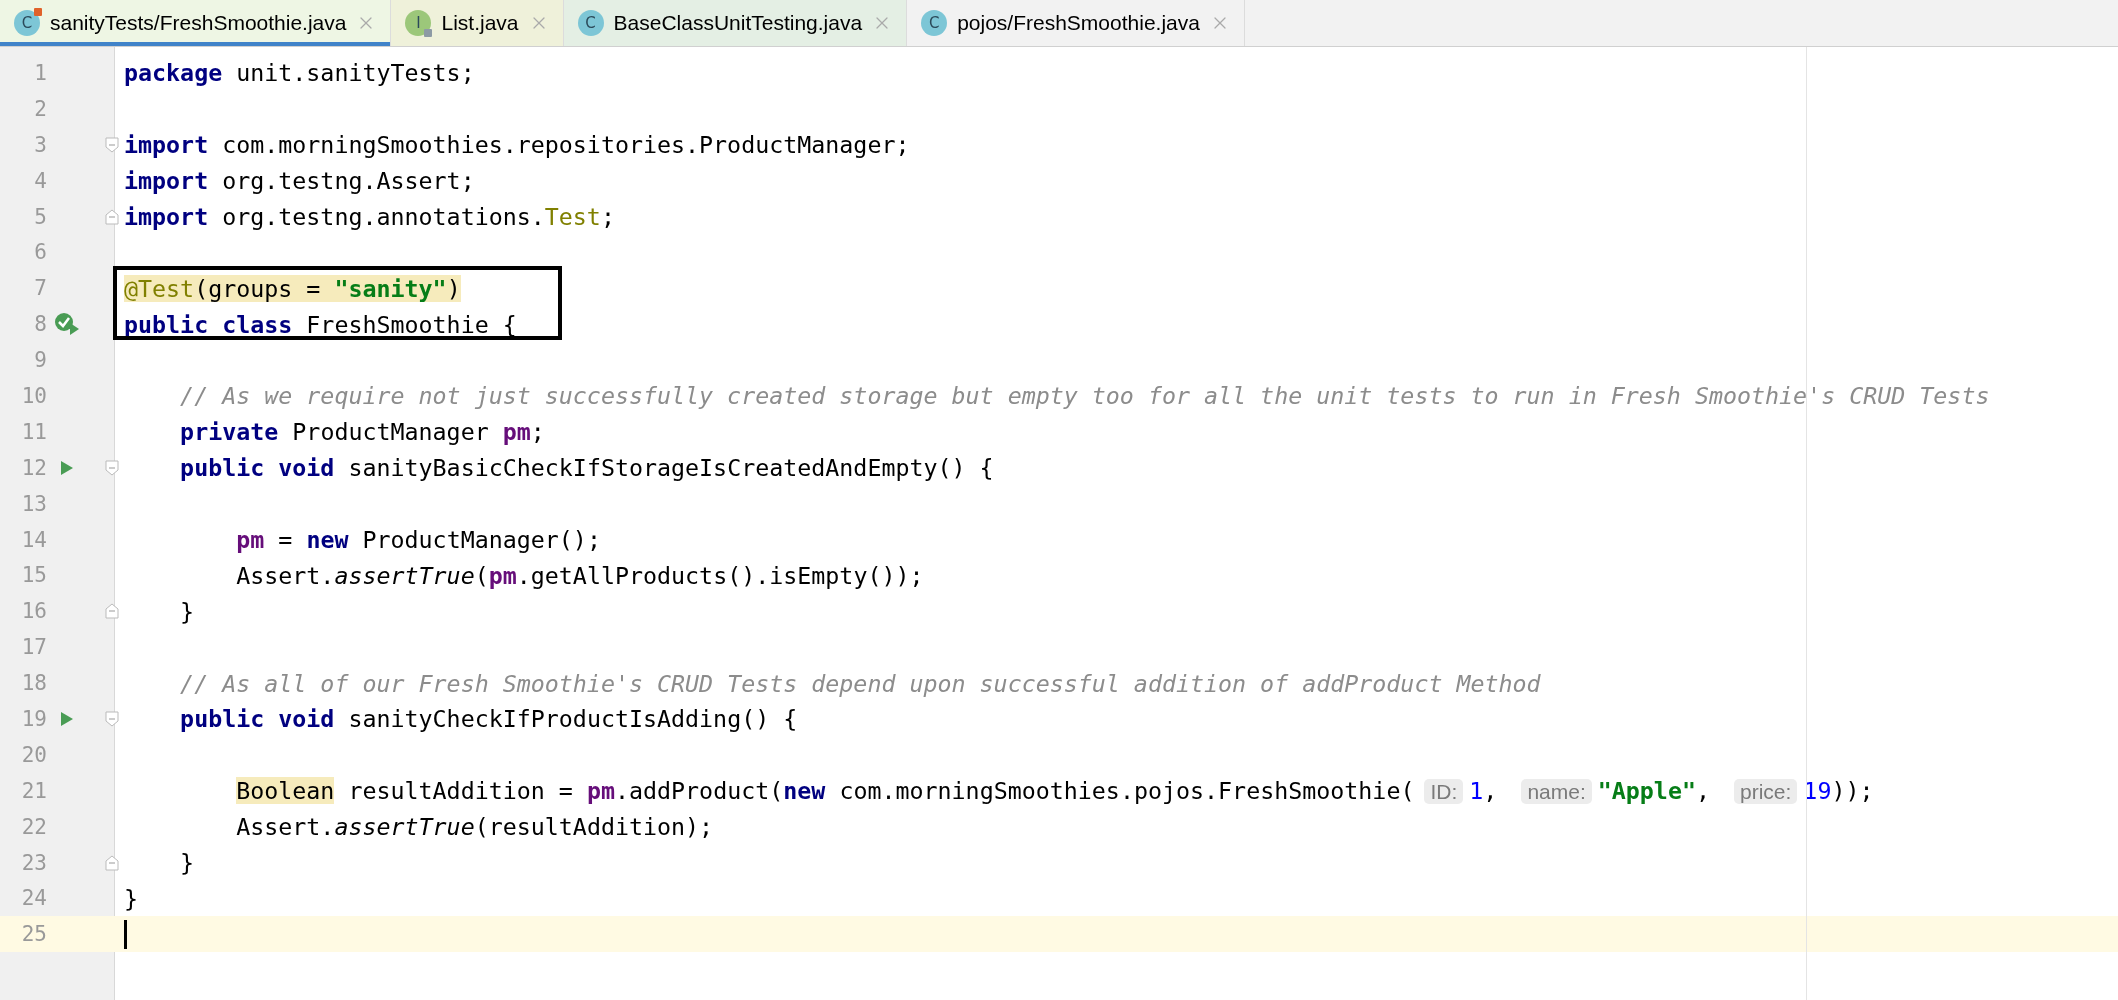 The width and height of the screenshot is (2118, 1000). I want to click on line-number: 10, so click(33, 395).